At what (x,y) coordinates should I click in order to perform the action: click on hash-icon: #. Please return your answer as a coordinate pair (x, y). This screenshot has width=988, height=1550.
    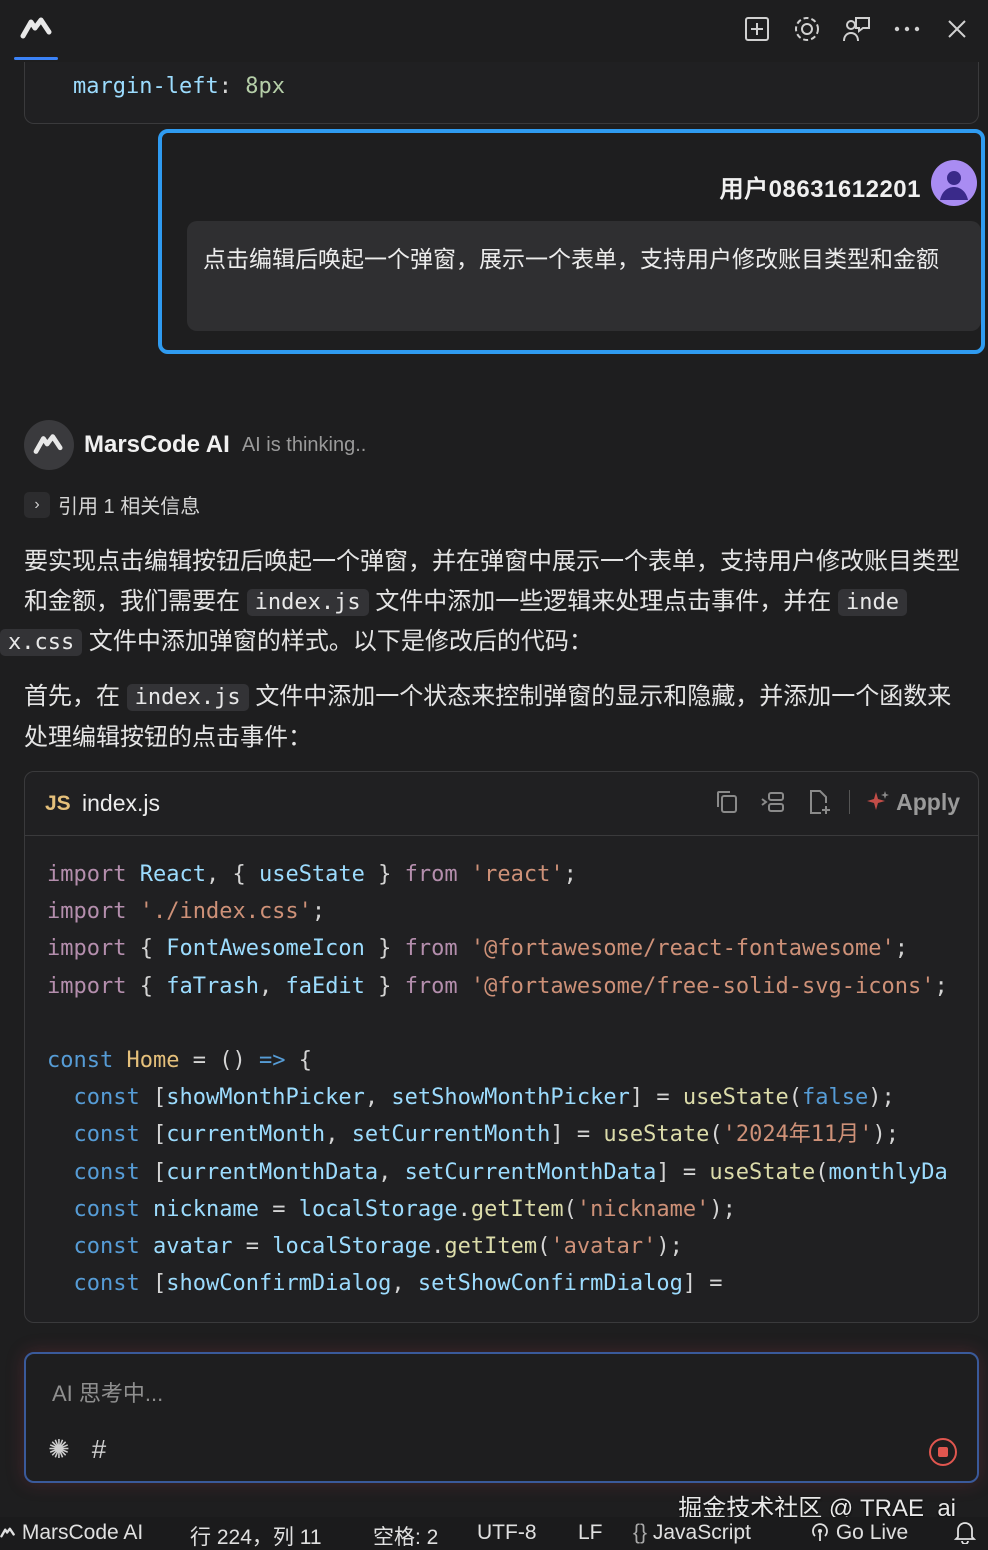
    Looking at the image, I should click on (99, 1449).